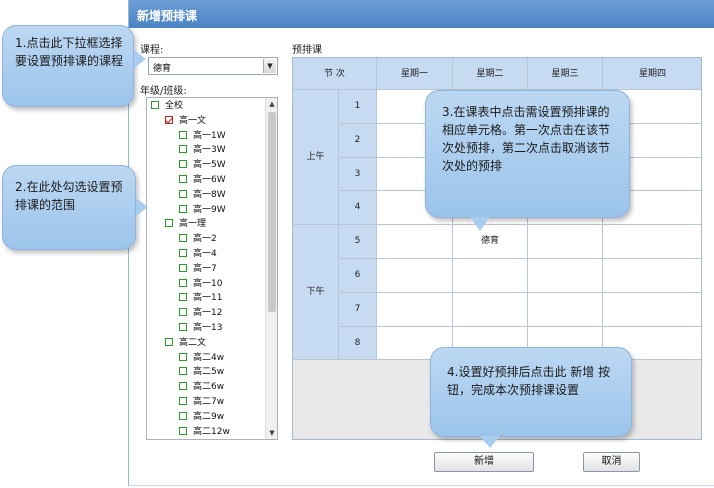 This screenshot has width=714, height=488. Describe the element at coordinates (335, 74) in the screenshot. I see `period-header: 节 次` at that location.